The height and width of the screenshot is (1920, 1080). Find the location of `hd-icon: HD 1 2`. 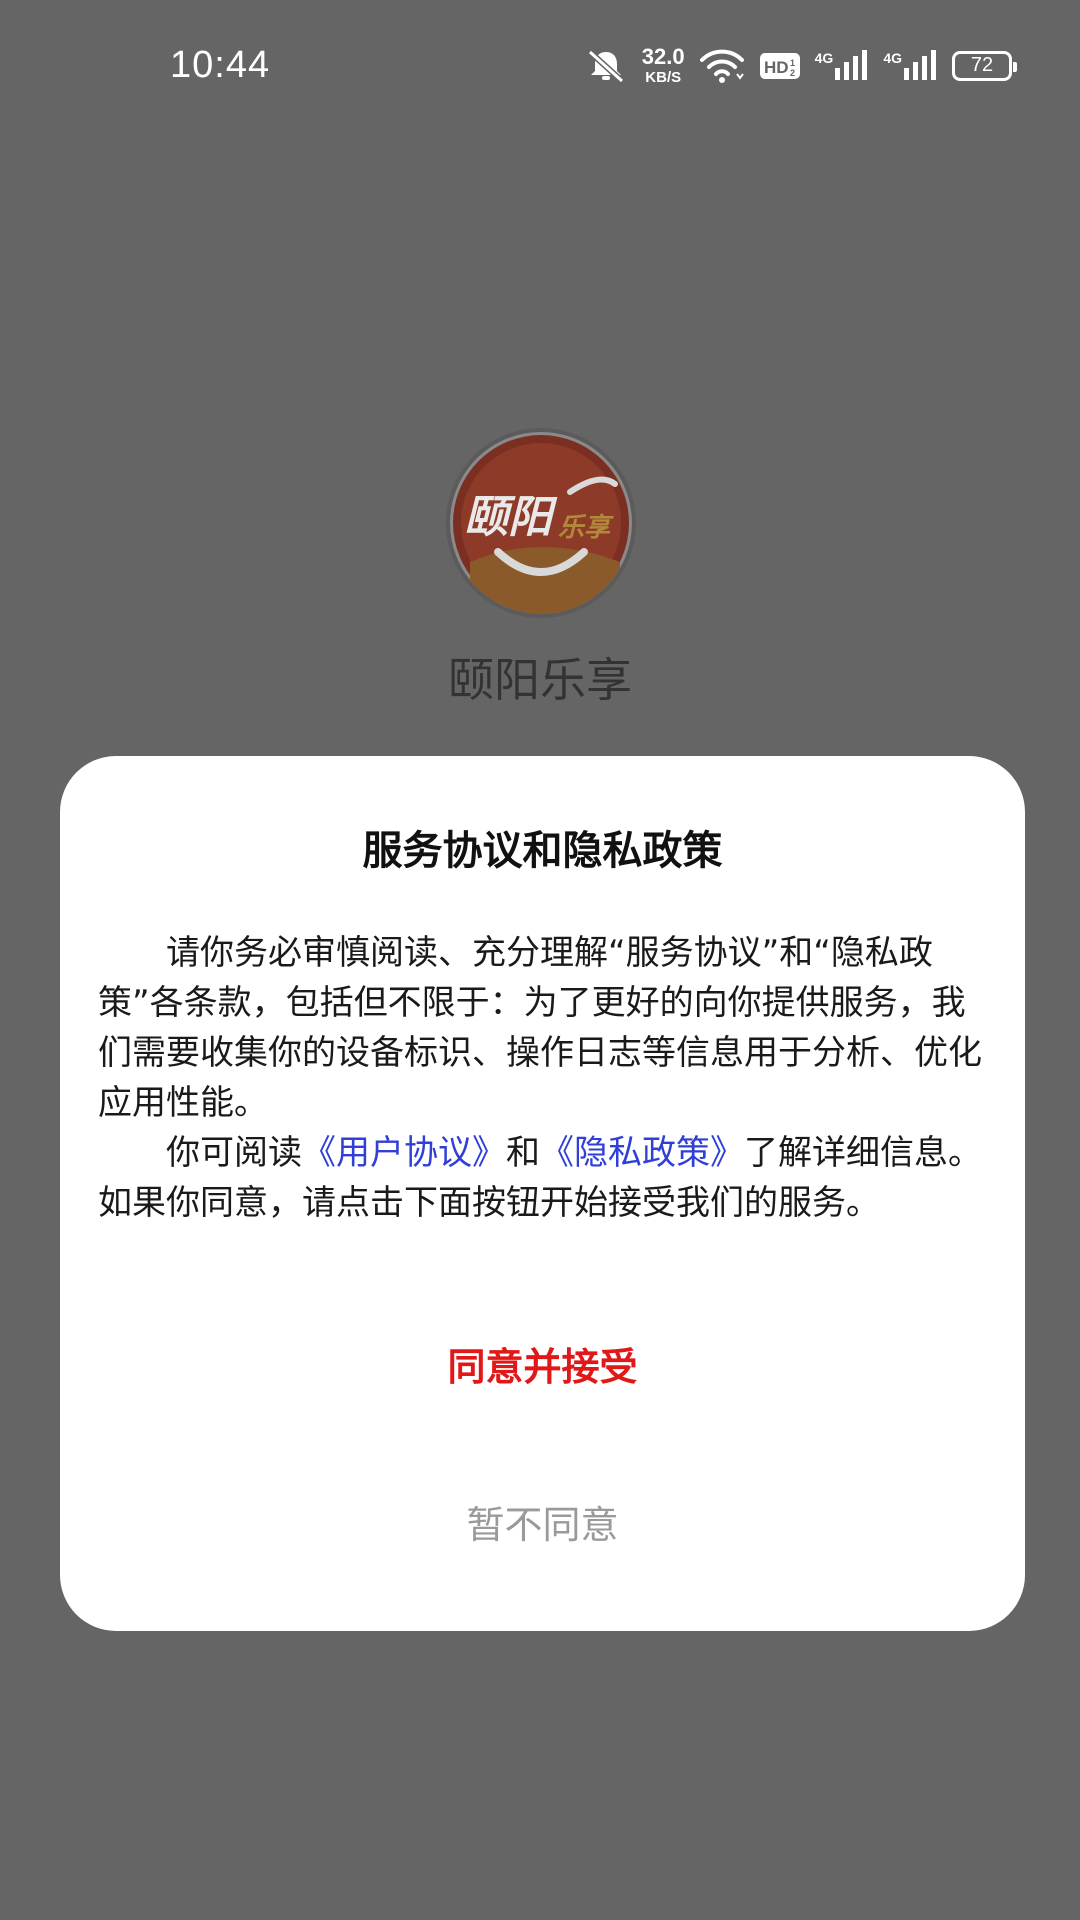

hd-icon: HD 1 2 is located at coordinates (780, 66).